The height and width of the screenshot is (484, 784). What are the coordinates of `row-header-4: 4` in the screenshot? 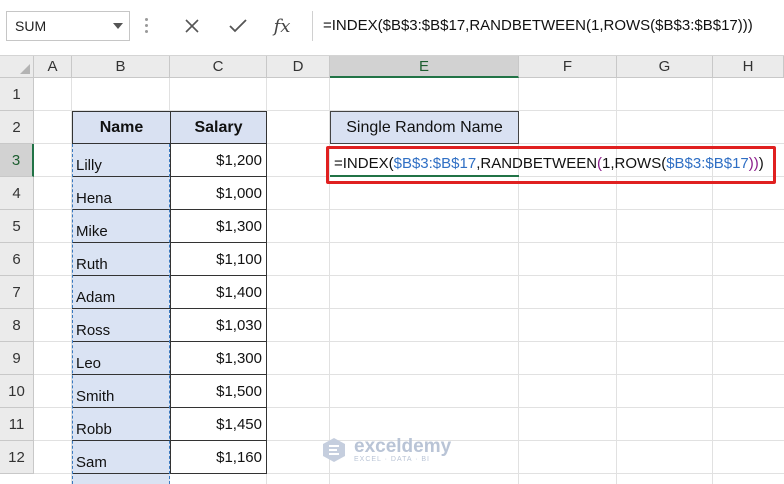 It's located at (17, 193).